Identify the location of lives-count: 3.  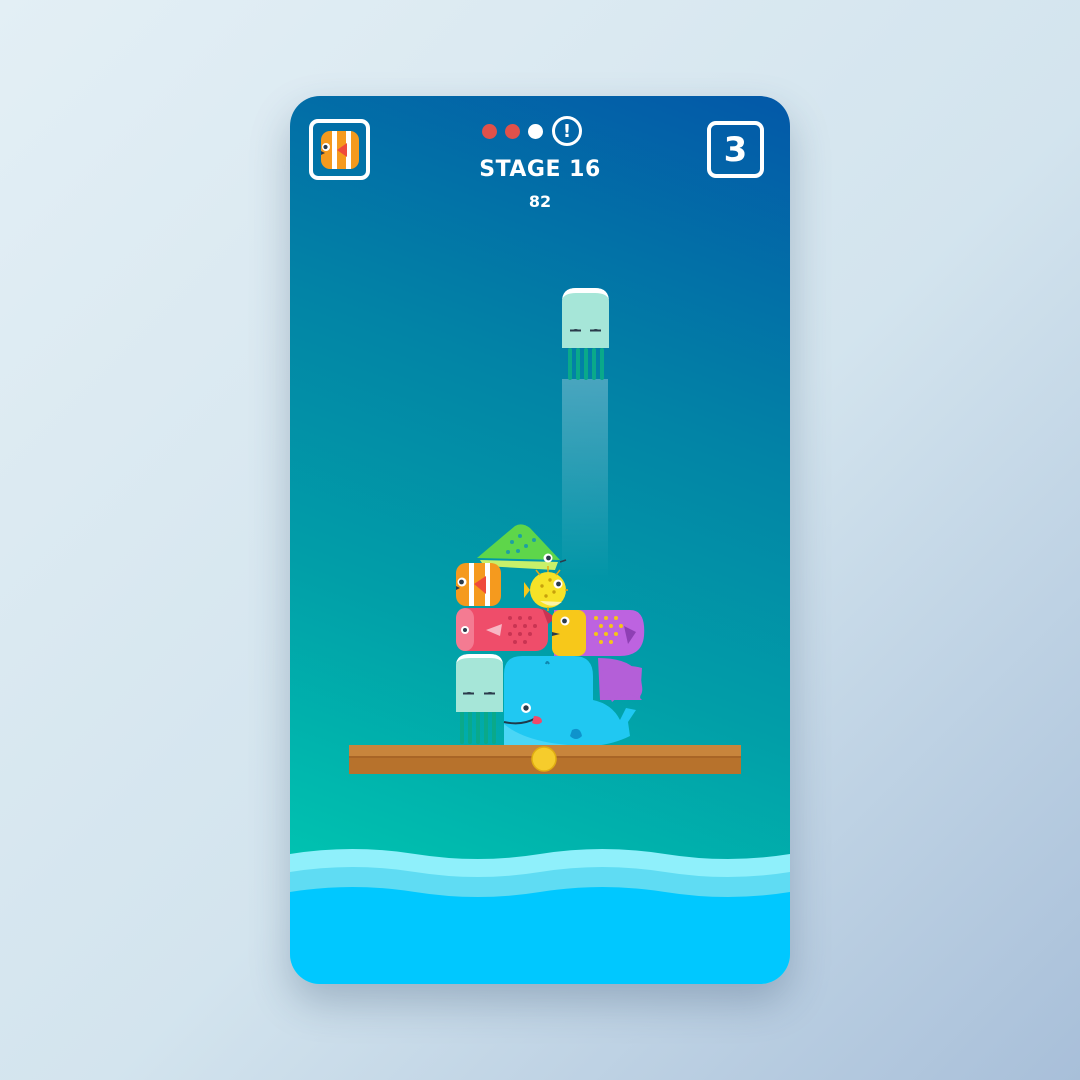
(735, 149).